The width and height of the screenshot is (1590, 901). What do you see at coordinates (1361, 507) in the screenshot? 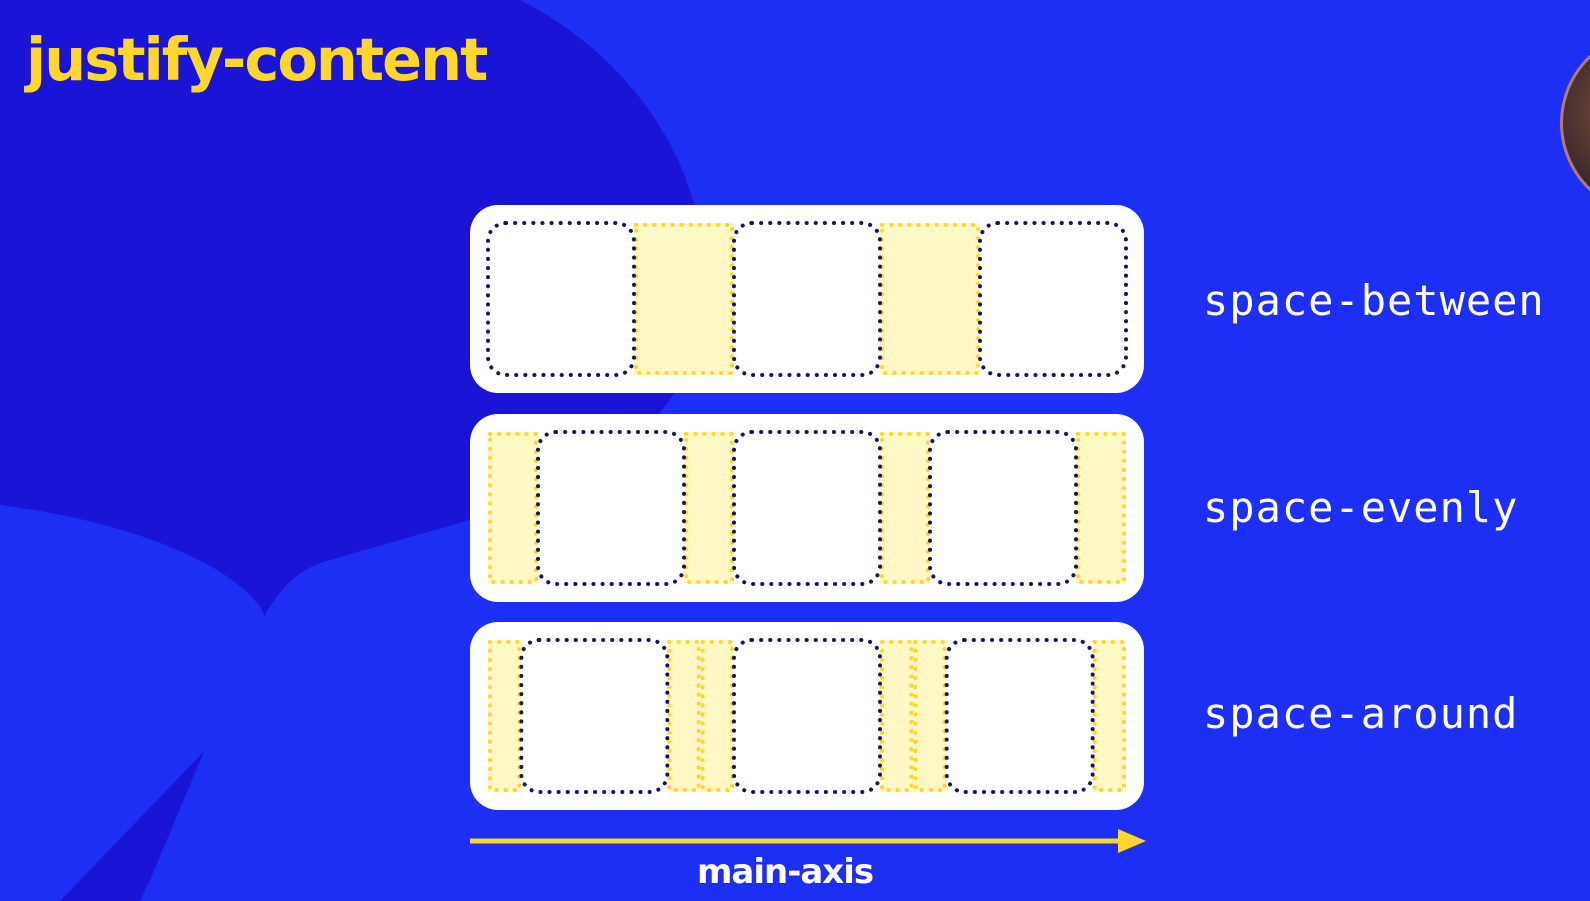
I see `row-label-space-evenly: space-evenly` at bounding box center [1361, 507].